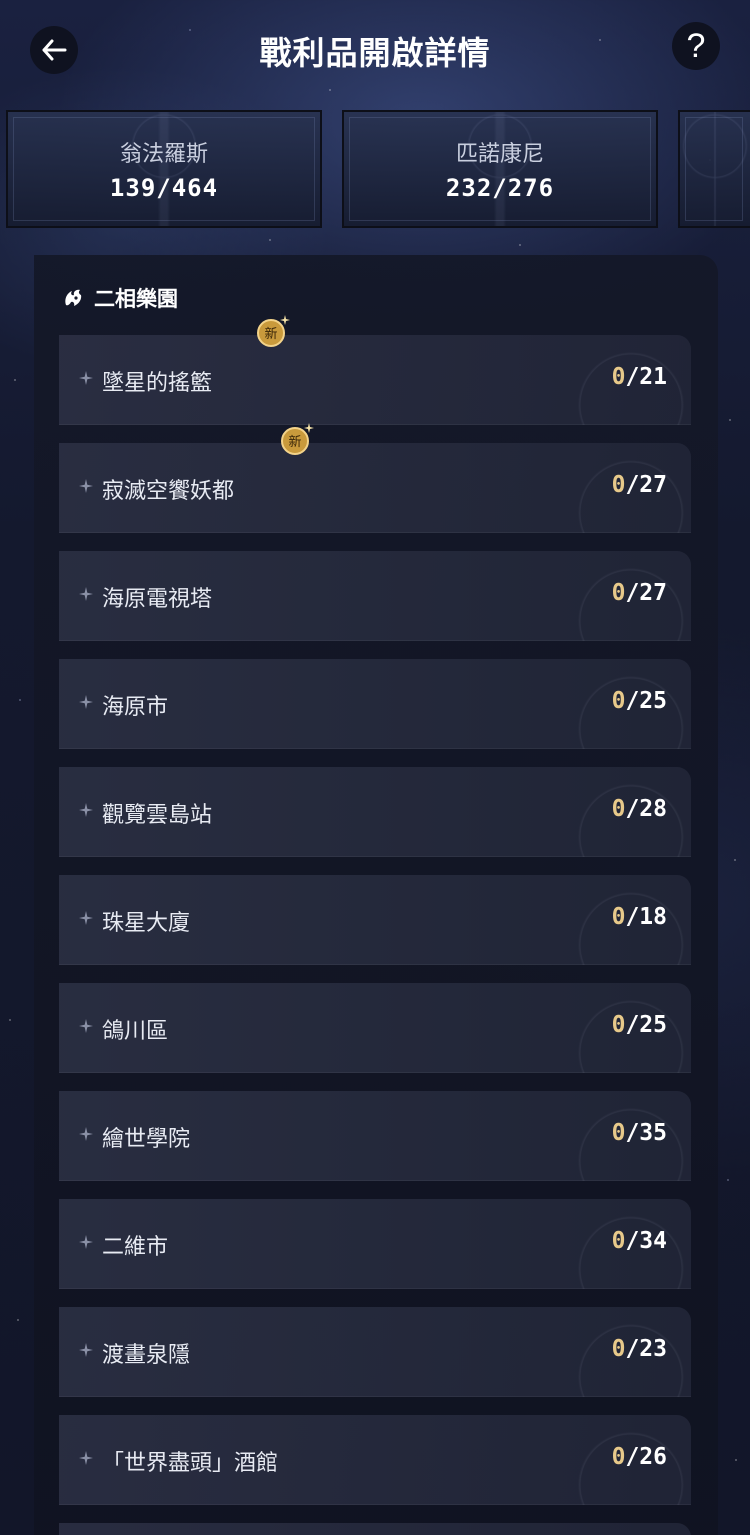  I want to click on list-item-partial, so click(375, 1529).